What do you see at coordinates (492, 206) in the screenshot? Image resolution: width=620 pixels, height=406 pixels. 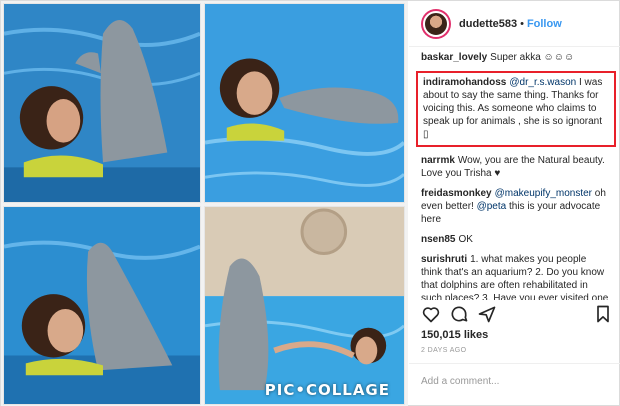 I see `comment-mention: @peta` at bounding box center [492, 206].